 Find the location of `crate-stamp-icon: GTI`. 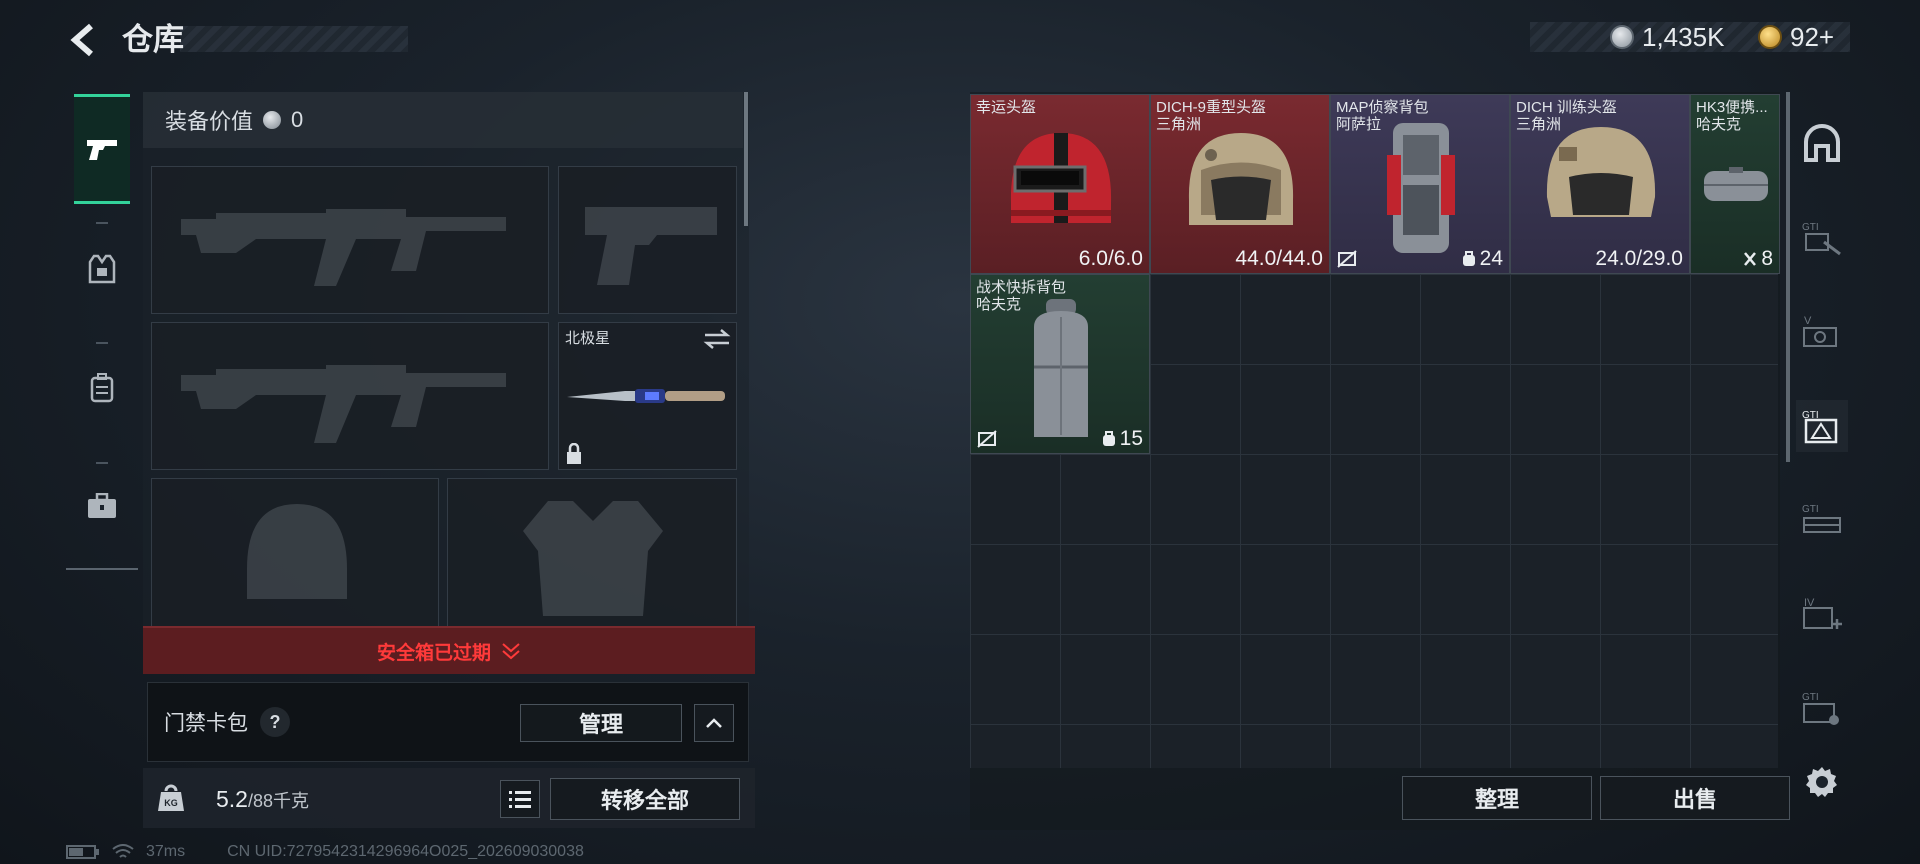

crate-stamp-icon: GTI is located at coordinates (1821, 239).